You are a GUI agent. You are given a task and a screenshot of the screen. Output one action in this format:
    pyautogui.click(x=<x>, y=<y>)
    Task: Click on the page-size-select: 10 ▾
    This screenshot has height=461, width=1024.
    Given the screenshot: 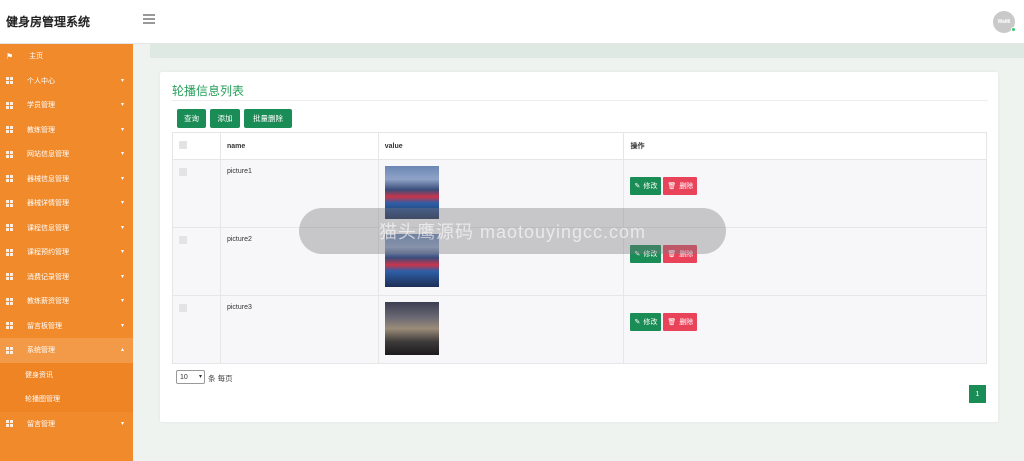 What is the action you would take?
    pyautogui.click(x=190, y=377)
    